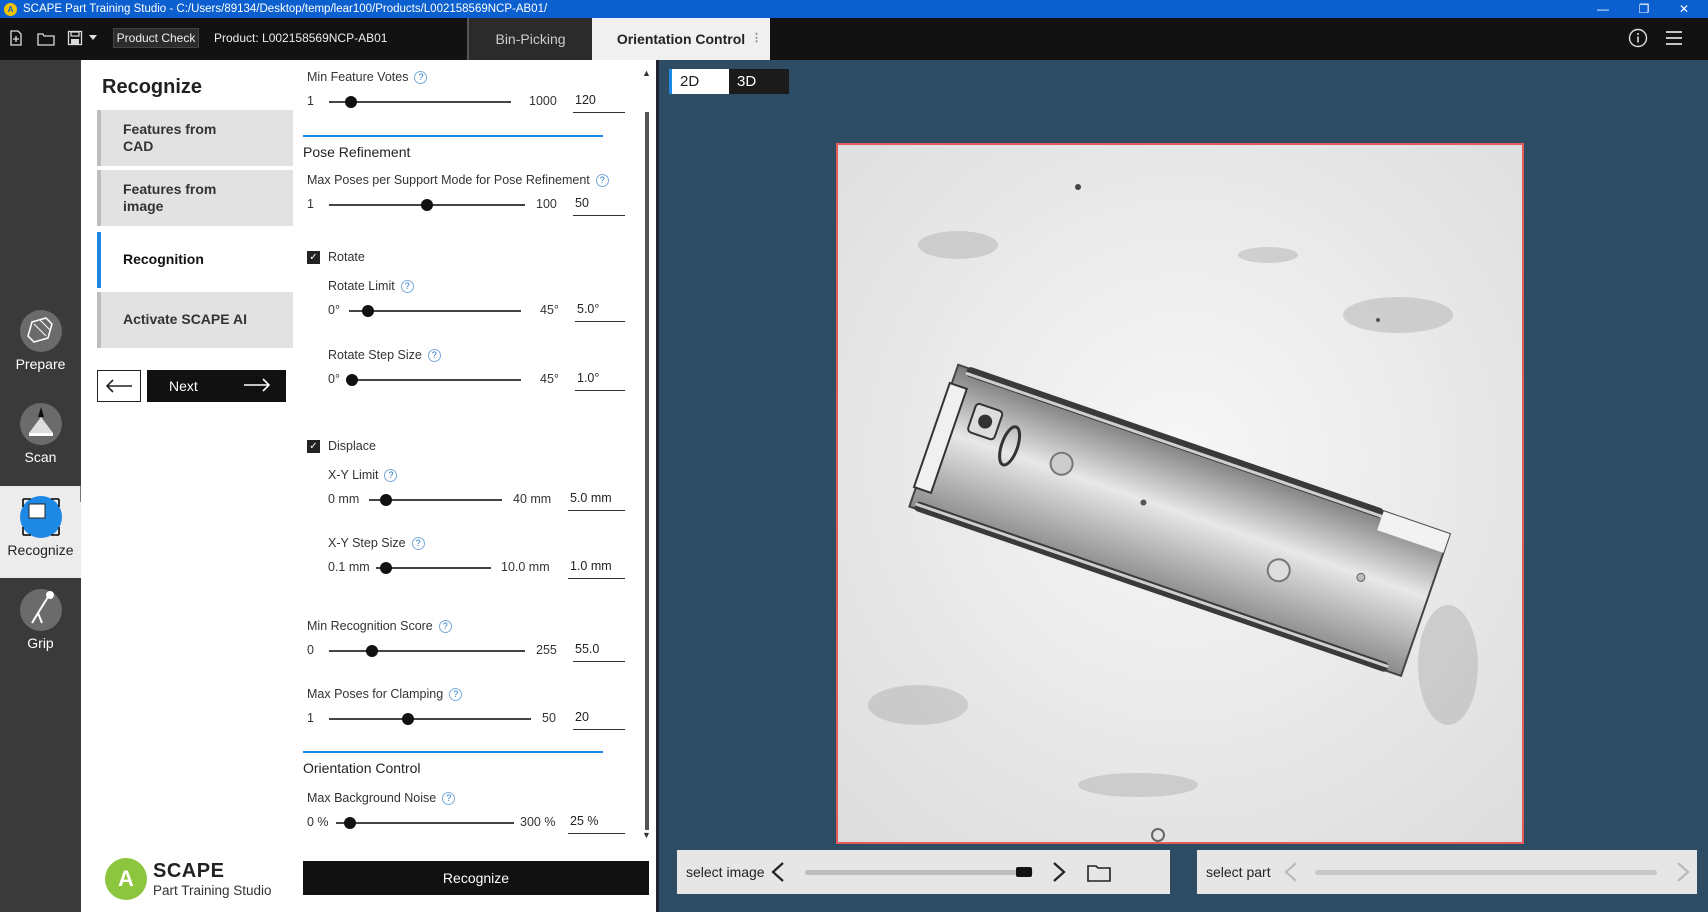 This screenshot has width=1708, height=912. Describe the element at coordinates (1486, 872) in the screenshot. I see `part-slider` at that location.